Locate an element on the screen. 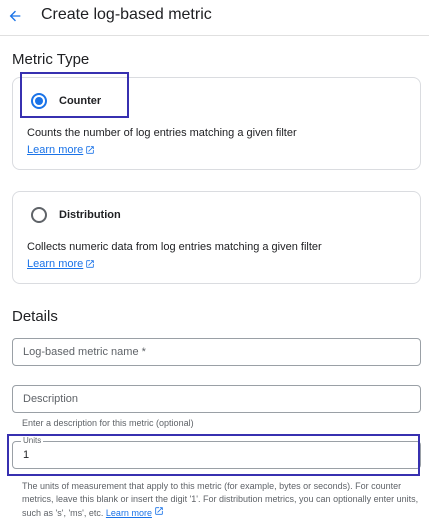  distribution-radio-row: Distribution is located at coordinates (76, 215).